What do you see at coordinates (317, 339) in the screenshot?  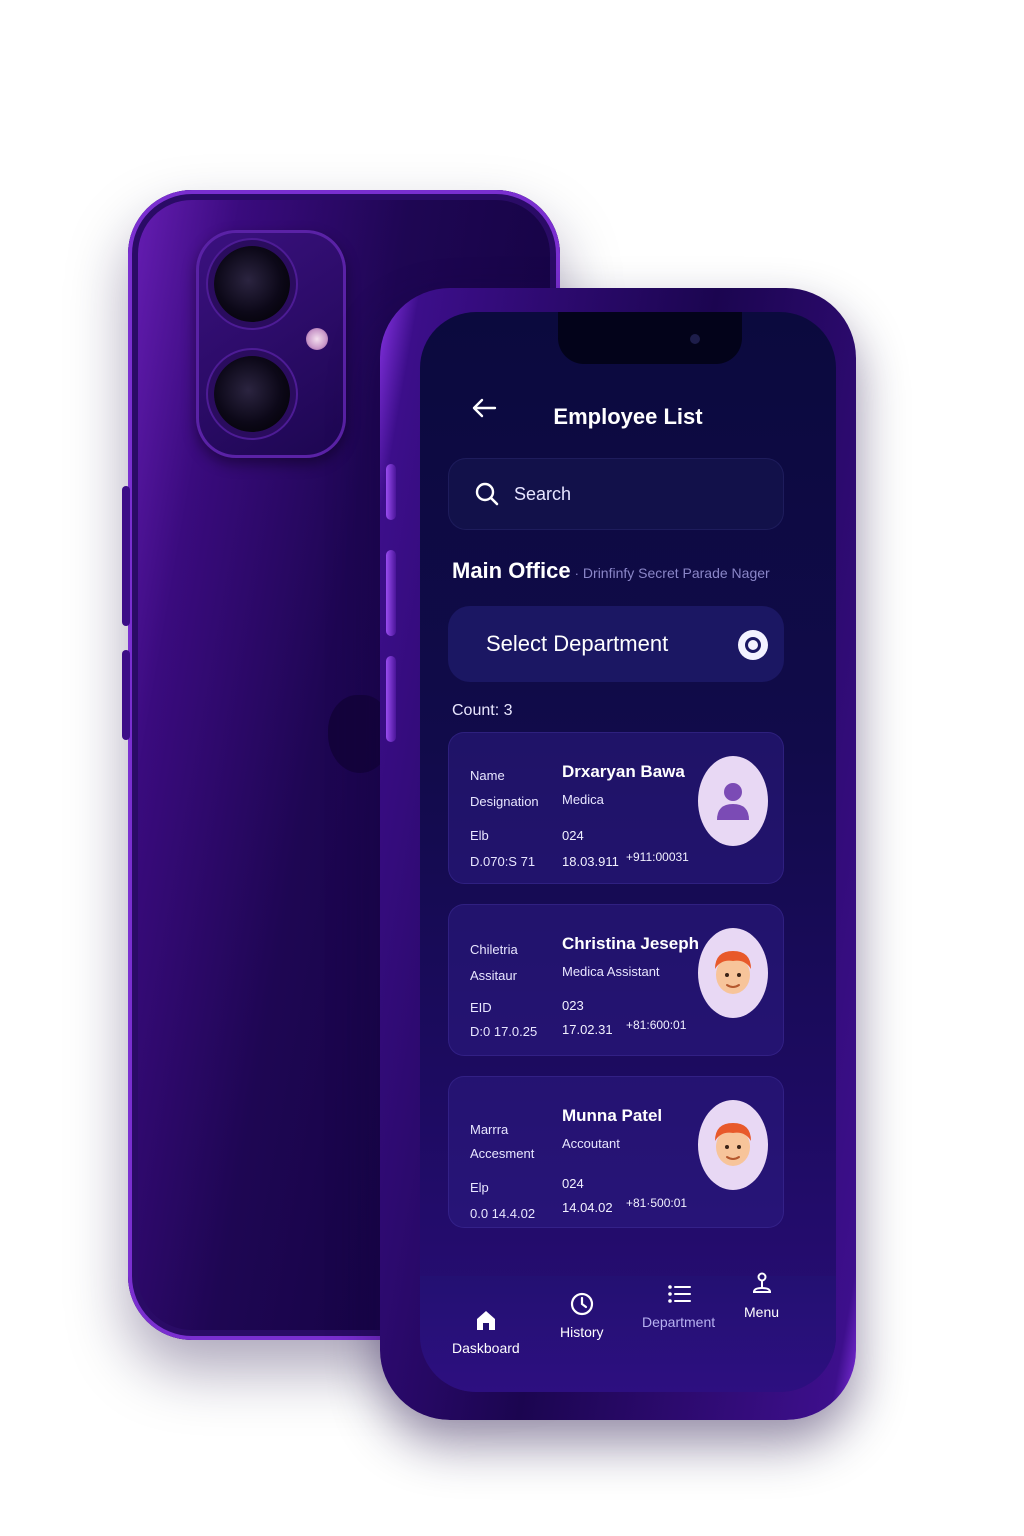 I see `flash-icon` at bounding box center [317, 339].